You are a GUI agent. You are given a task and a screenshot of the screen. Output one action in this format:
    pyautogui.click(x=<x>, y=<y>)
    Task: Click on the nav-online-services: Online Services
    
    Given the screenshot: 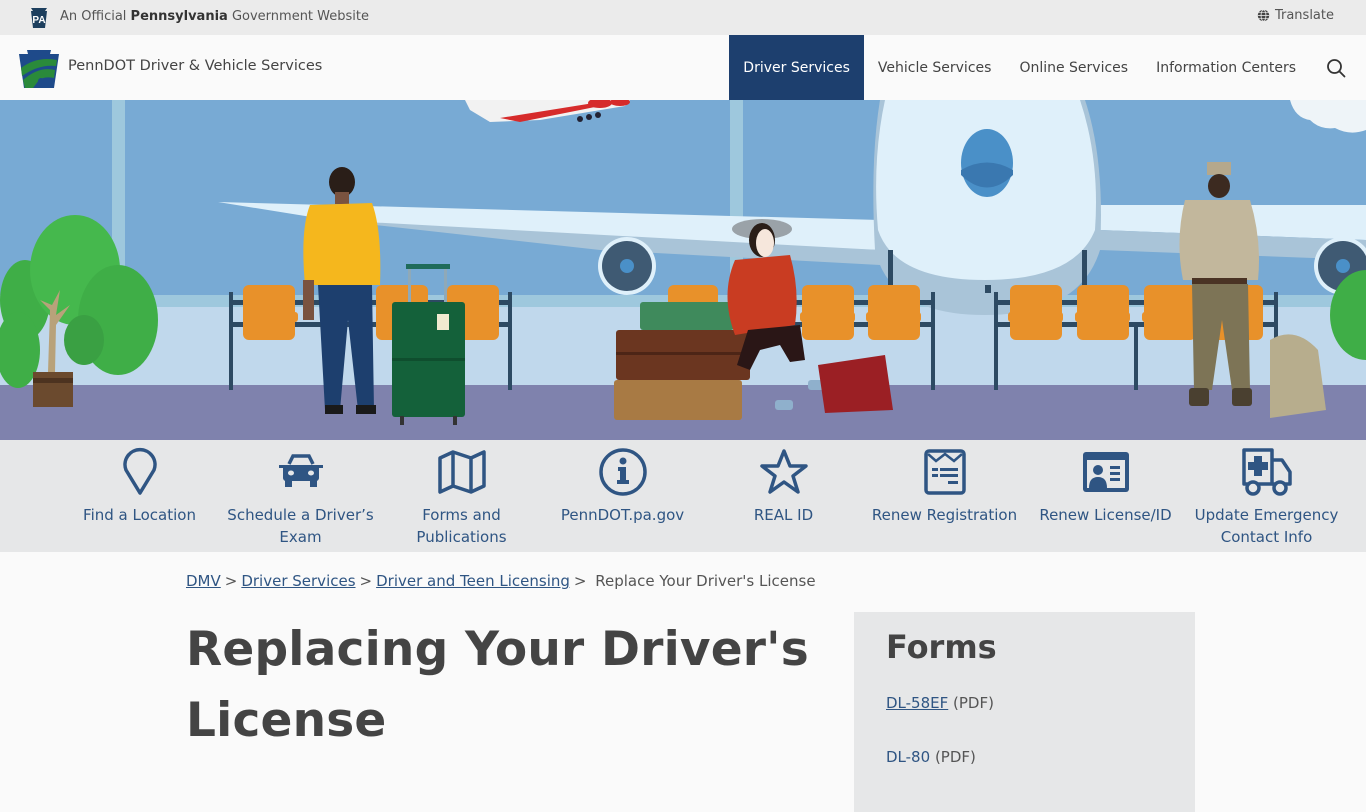 What is the action you would take?
    pyautogui.click(x=1073, y=67)
    